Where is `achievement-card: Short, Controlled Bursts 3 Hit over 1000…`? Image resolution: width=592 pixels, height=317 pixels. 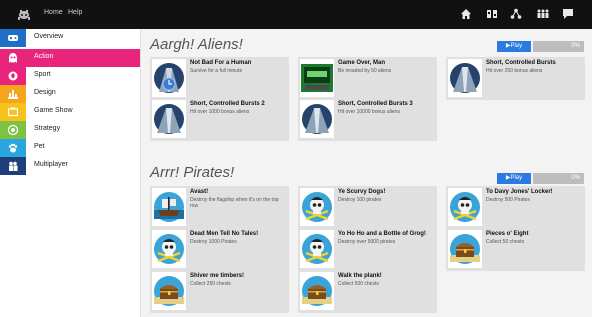 achievement-card: Short, Controlled Bursts 3 Hit over 1000… is located at coordinates (367, 119).